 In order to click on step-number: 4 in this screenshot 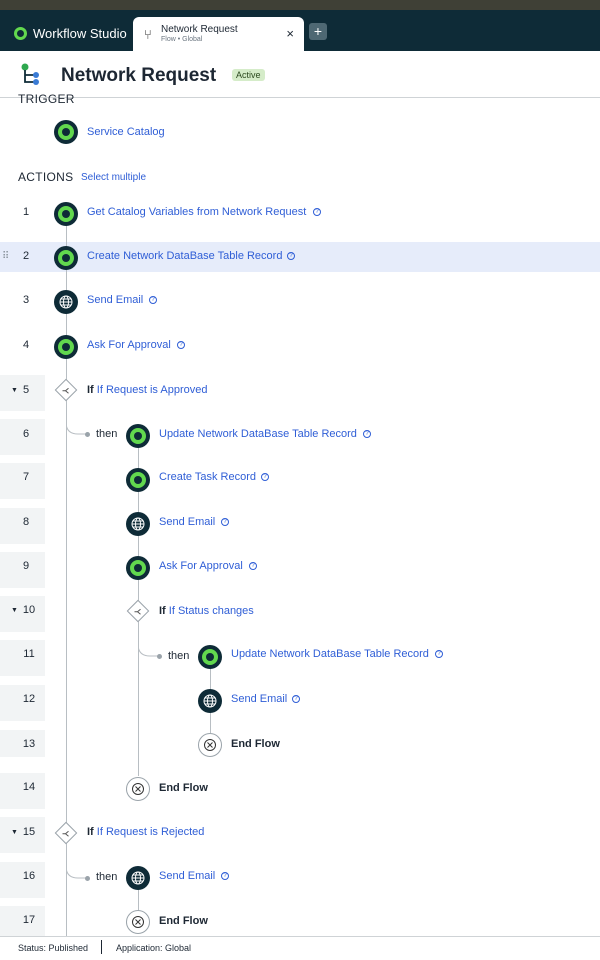, I will do `click(26, 345)`.